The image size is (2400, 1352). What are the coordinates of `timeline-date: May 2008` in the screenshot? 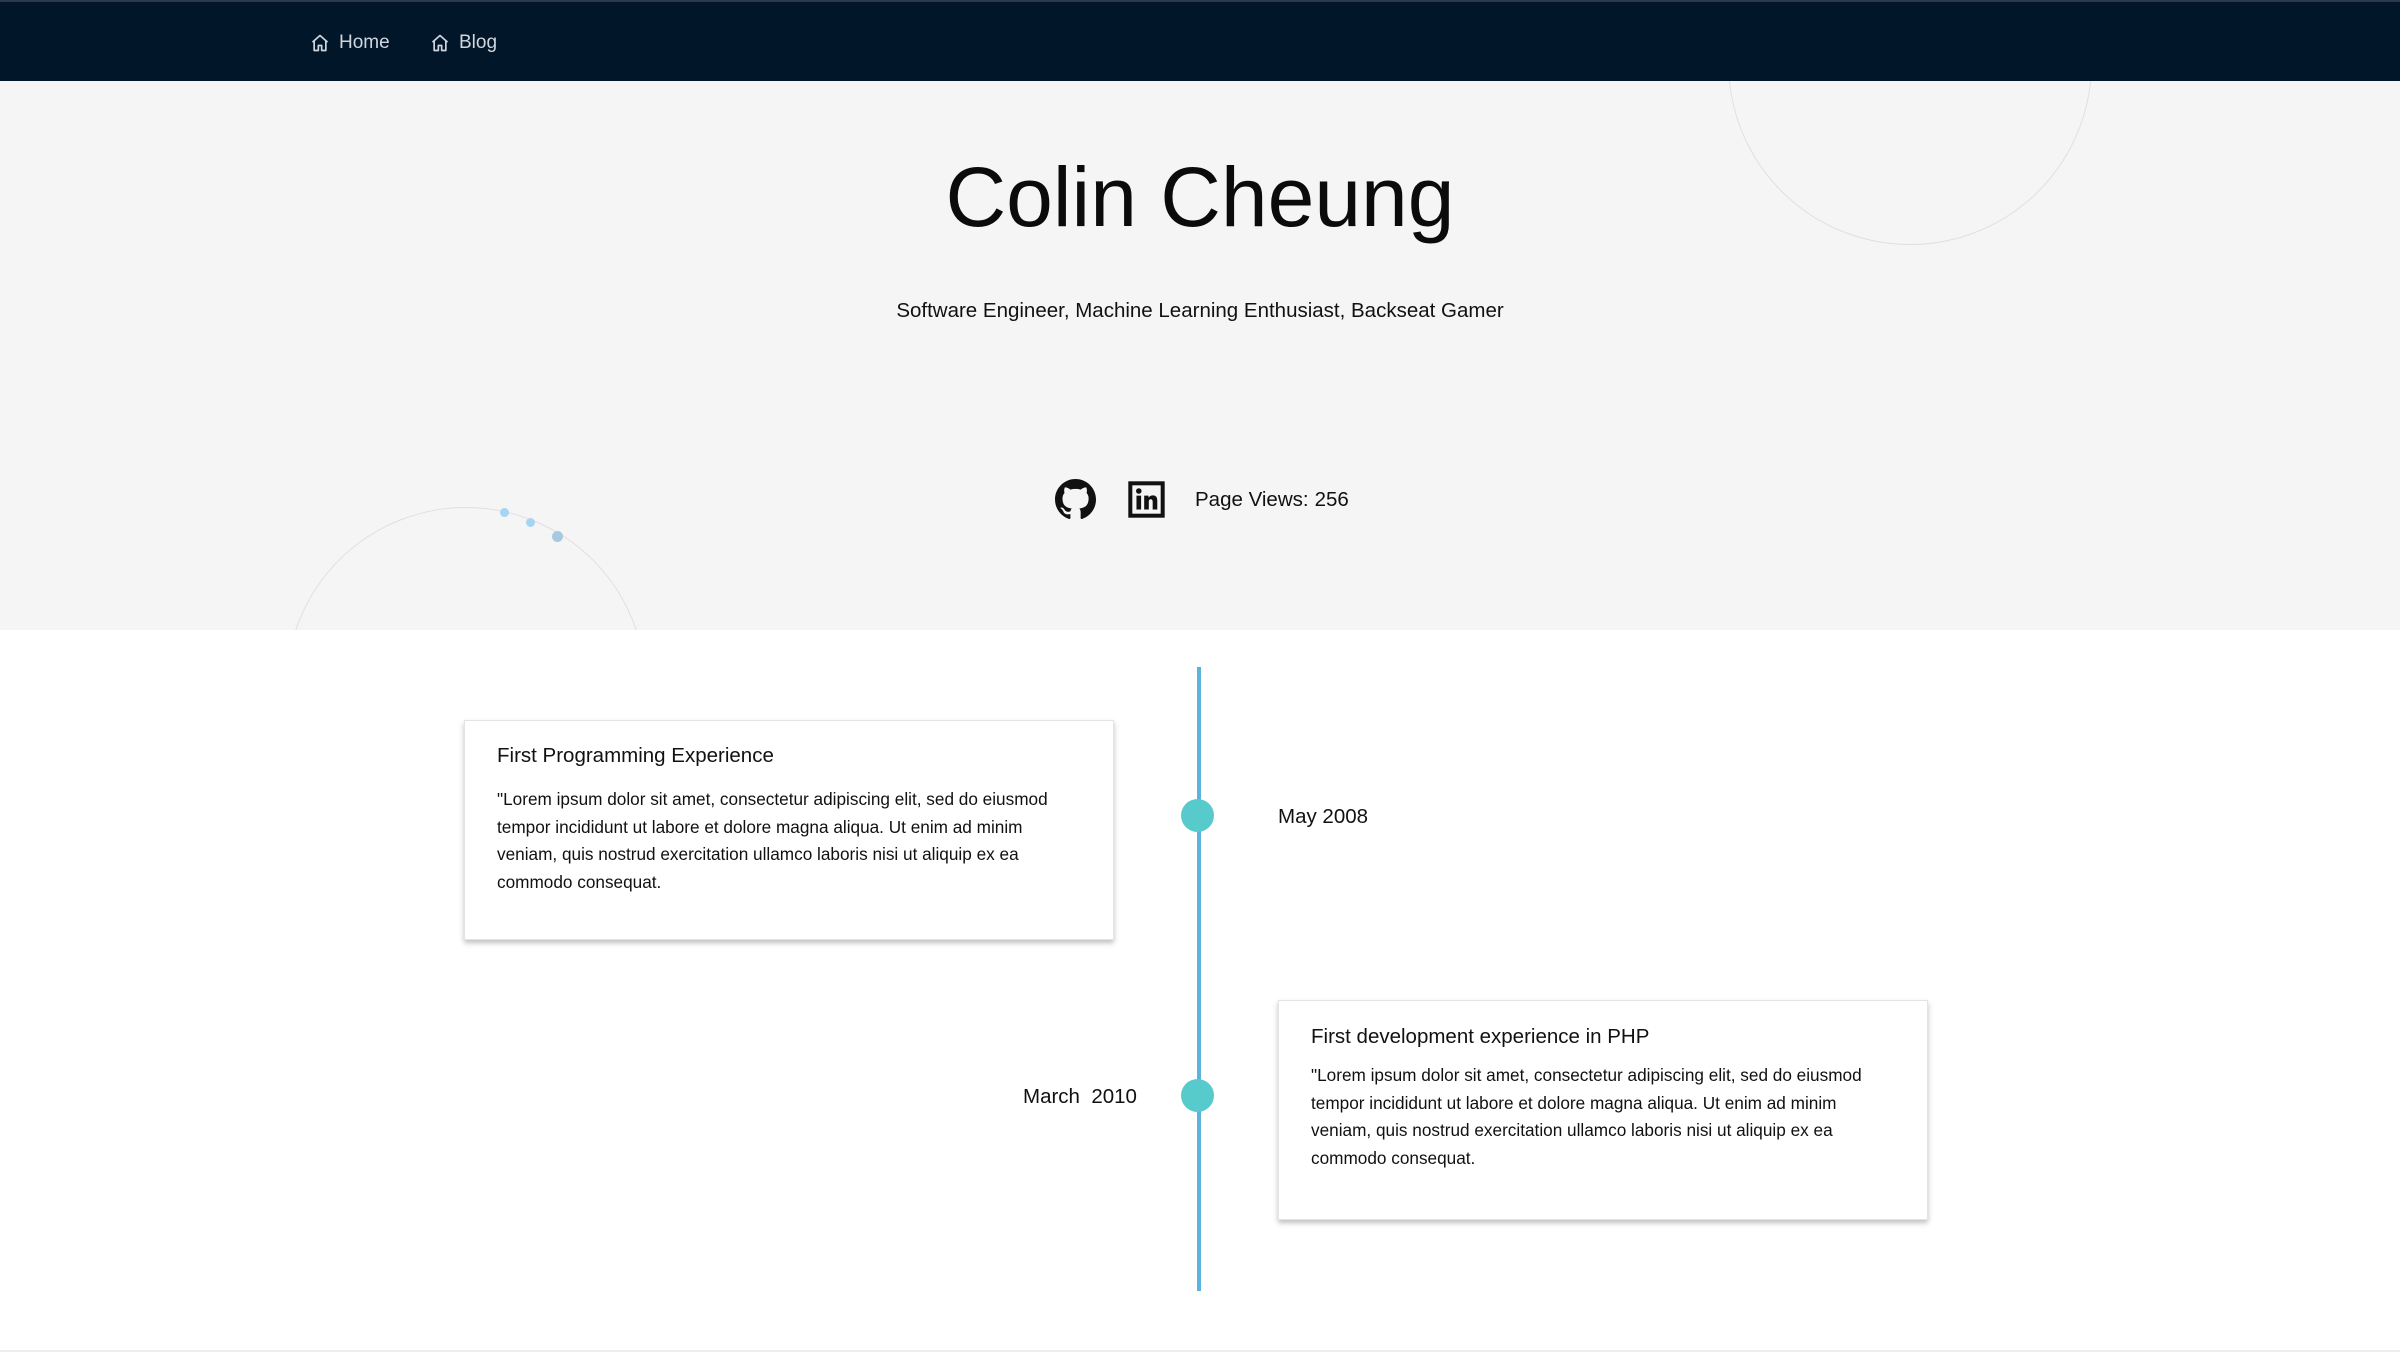 It's located at (1323, 816).